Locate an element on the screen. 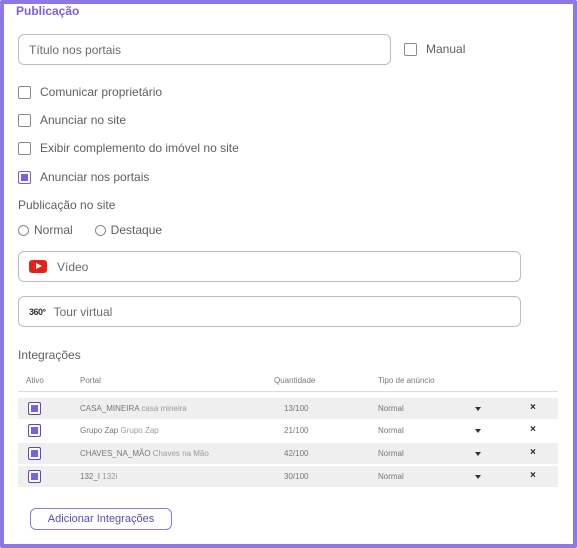  radio-normal-label: Normal is located at coordinates (53, 230).